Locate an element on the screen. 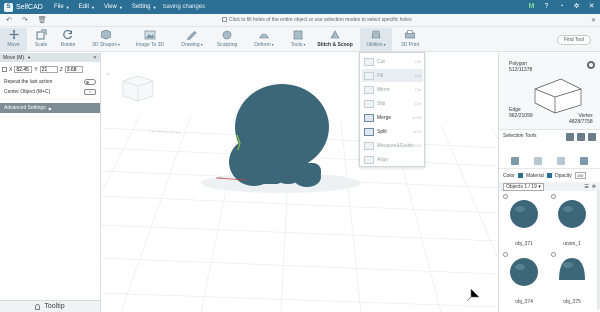 Image resolution: width=600 pixels, height=312 pixels. app-logo: S SelfCAD is located at coordinates (24, 7).